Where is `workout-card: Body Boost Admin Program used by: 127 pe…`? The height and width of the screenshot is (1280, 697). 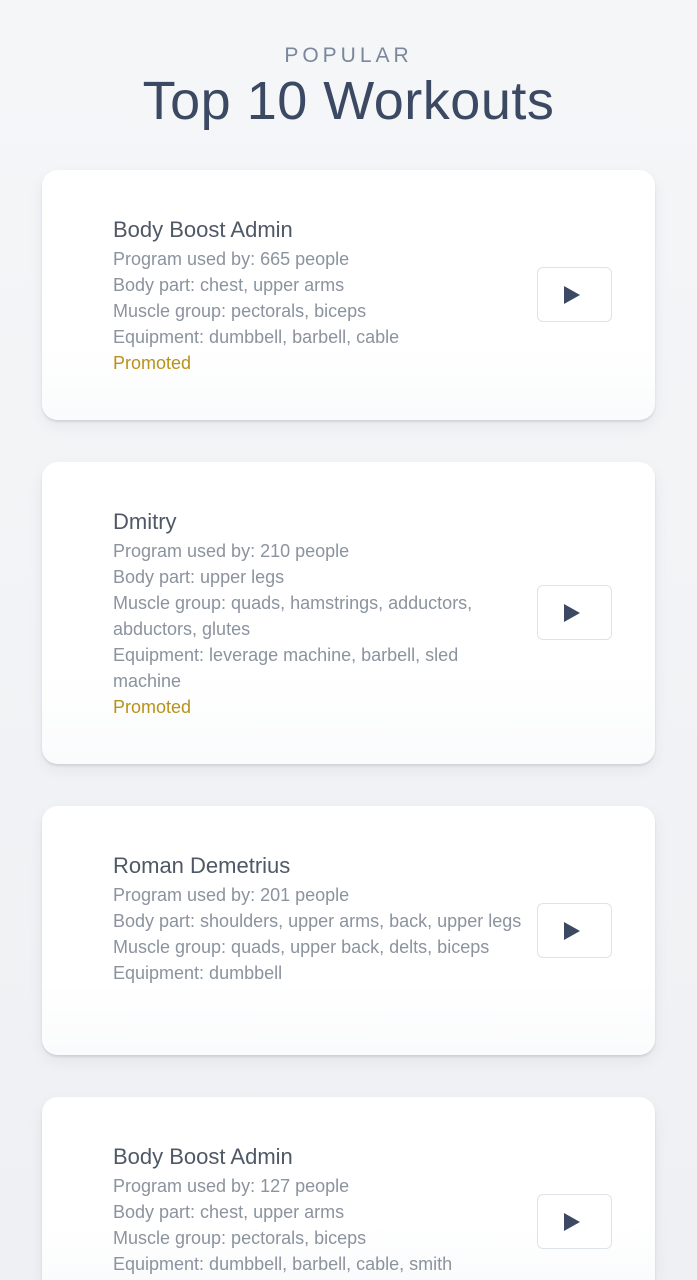 workout-card: Body Boost Admin Program used by: 127 pe… is located at coordinates (348, 1188).